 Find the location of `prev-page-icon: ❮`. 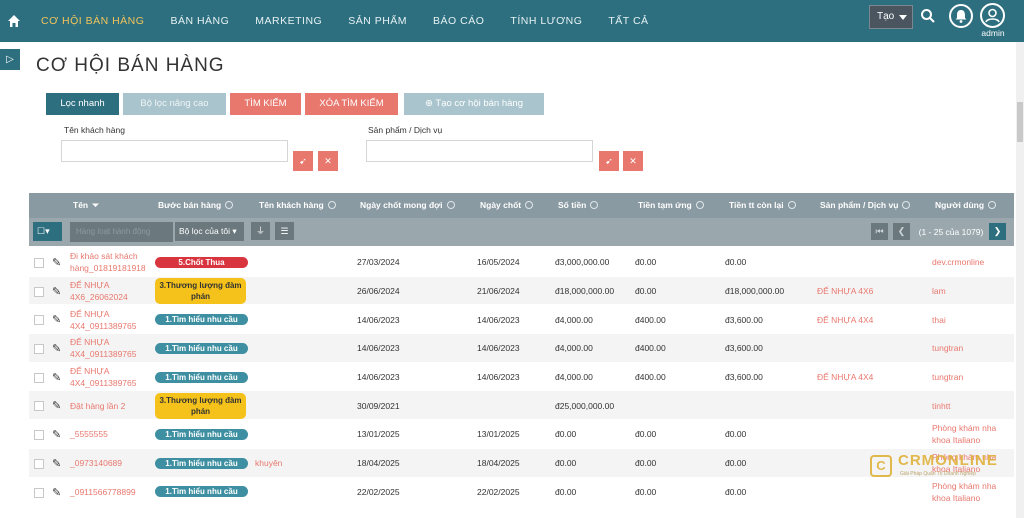

prev-page-icon: ❮ is located at coordinates (901, 231).